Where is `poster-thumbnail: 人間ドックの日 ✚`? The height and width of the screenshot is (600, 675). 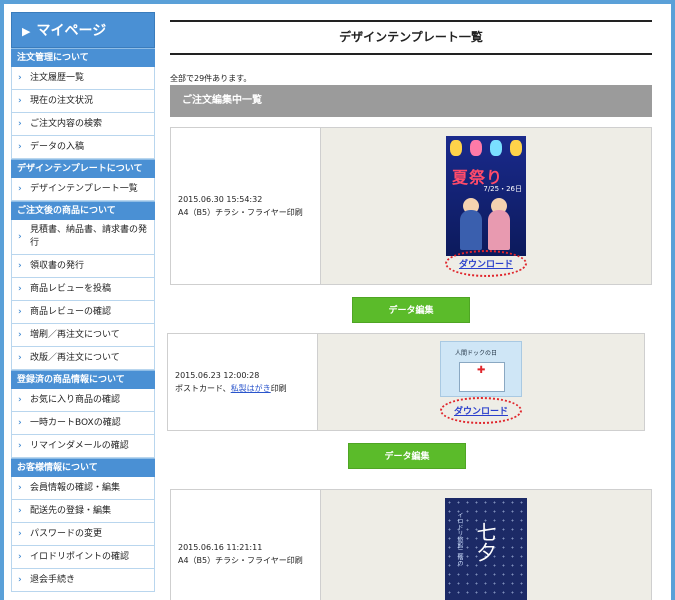 poster-thumbnail: 人間ドックの日 ✚ is located at coordinates (481, 368).